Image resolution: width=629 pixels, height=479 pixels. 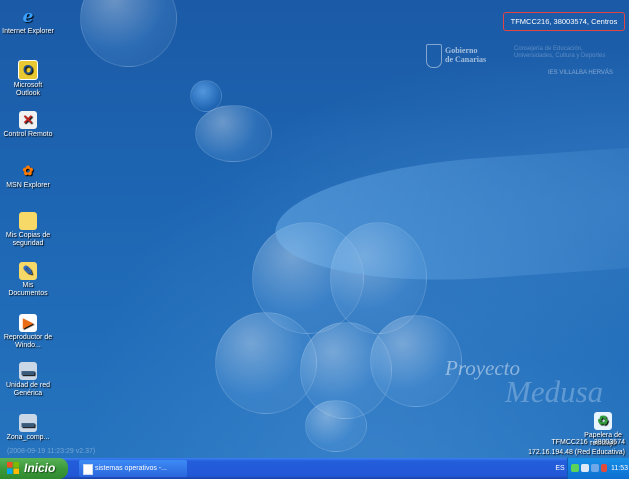 What do you see at coordinates (28, 389) in the screenshot?
I see `desktop-icon-label: Unidad de red Genérica` at bounding box center [28, 389].